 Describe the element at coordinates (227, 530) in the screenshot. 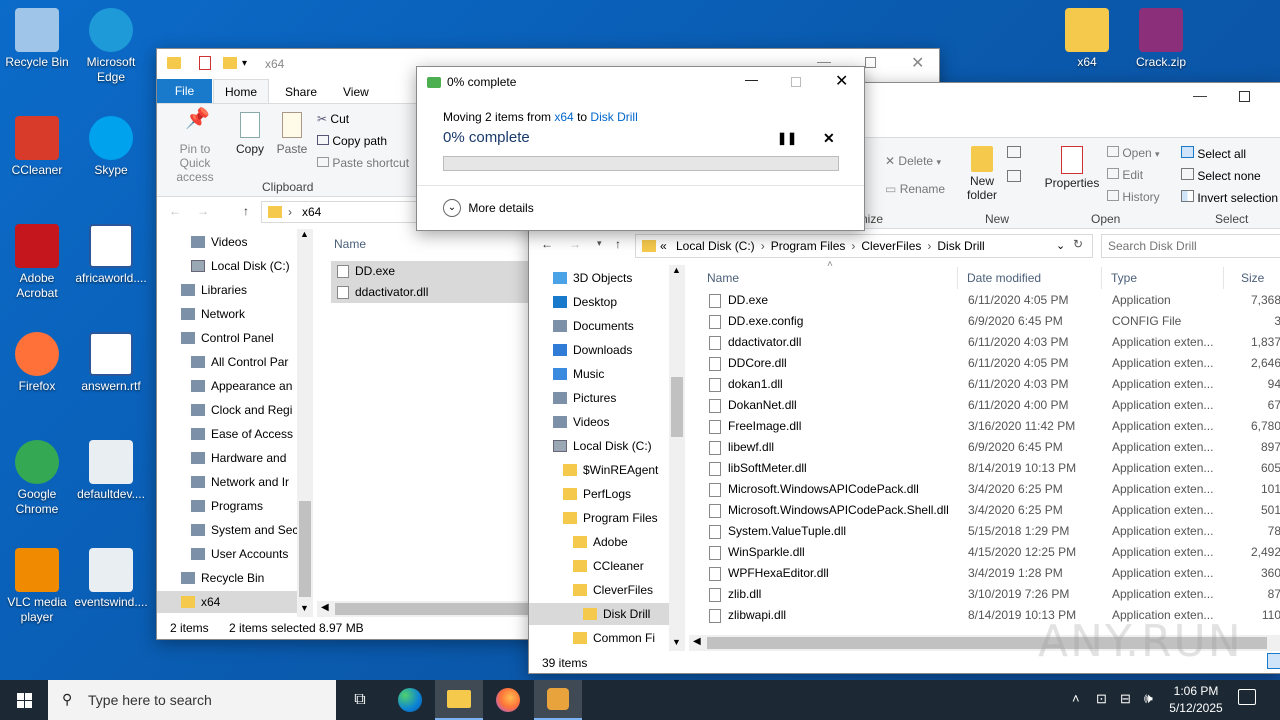

I see `nav-item: System and Sec` at that location.